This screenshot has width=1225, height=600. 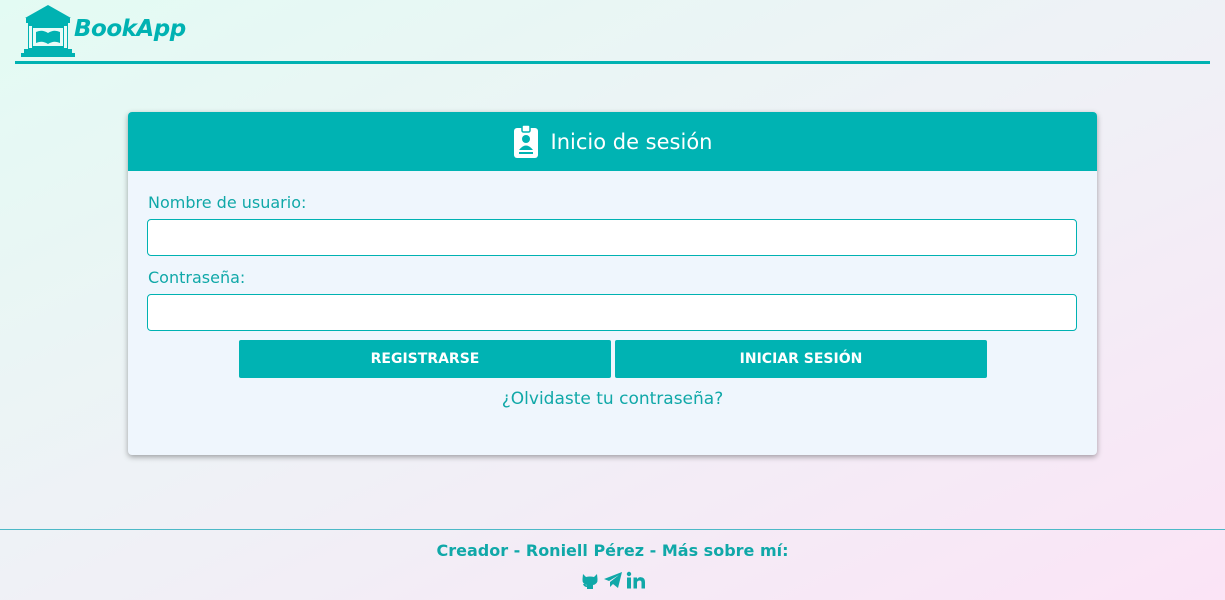 I want to click on app-header: BookApp, so click(x=612, y=32).